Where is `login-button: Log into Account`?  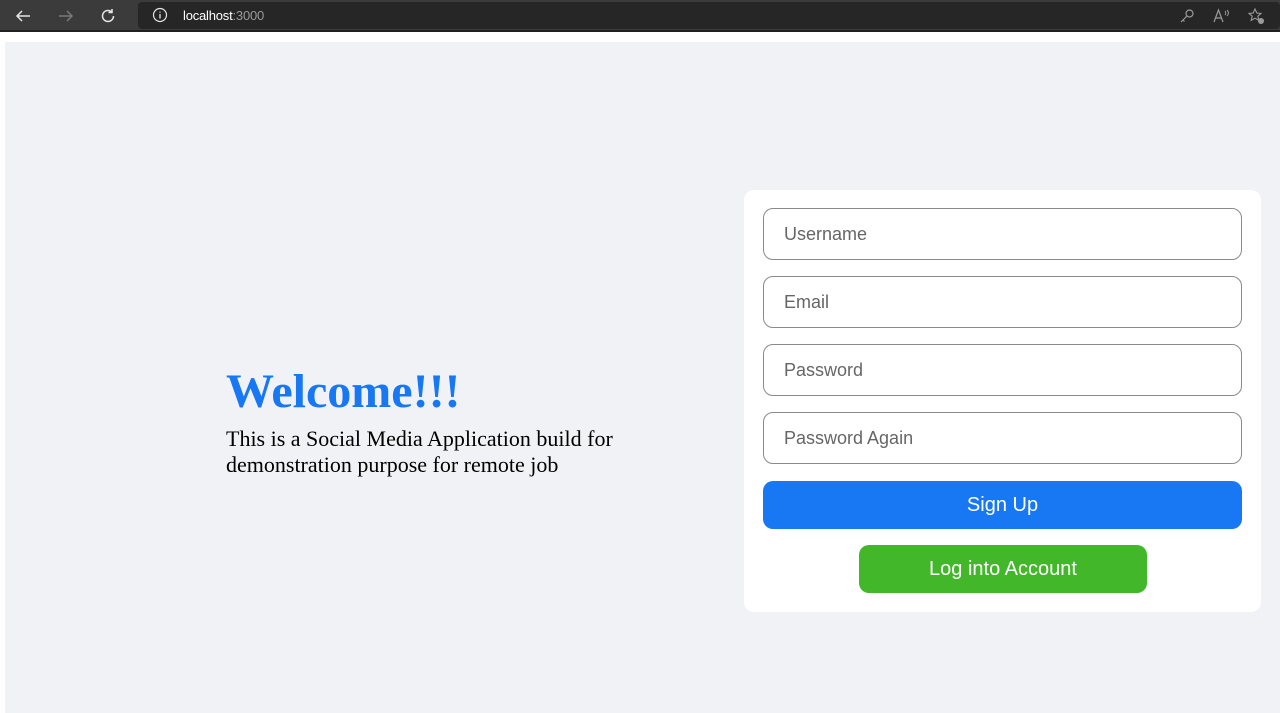
login-button: Log into Account is located at coordinates (1003, 569).